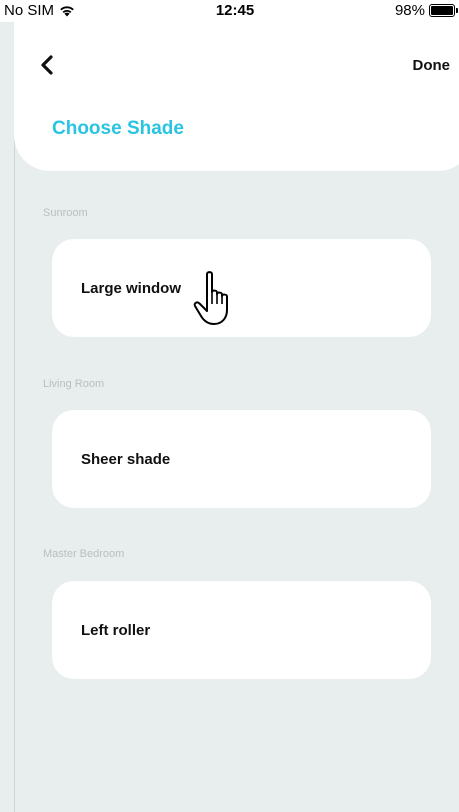 The image size is (459, 812). Describe the element at coordinates (74, 384) in the screenshot. I see `section-label-living-room: Living Room` at that location.